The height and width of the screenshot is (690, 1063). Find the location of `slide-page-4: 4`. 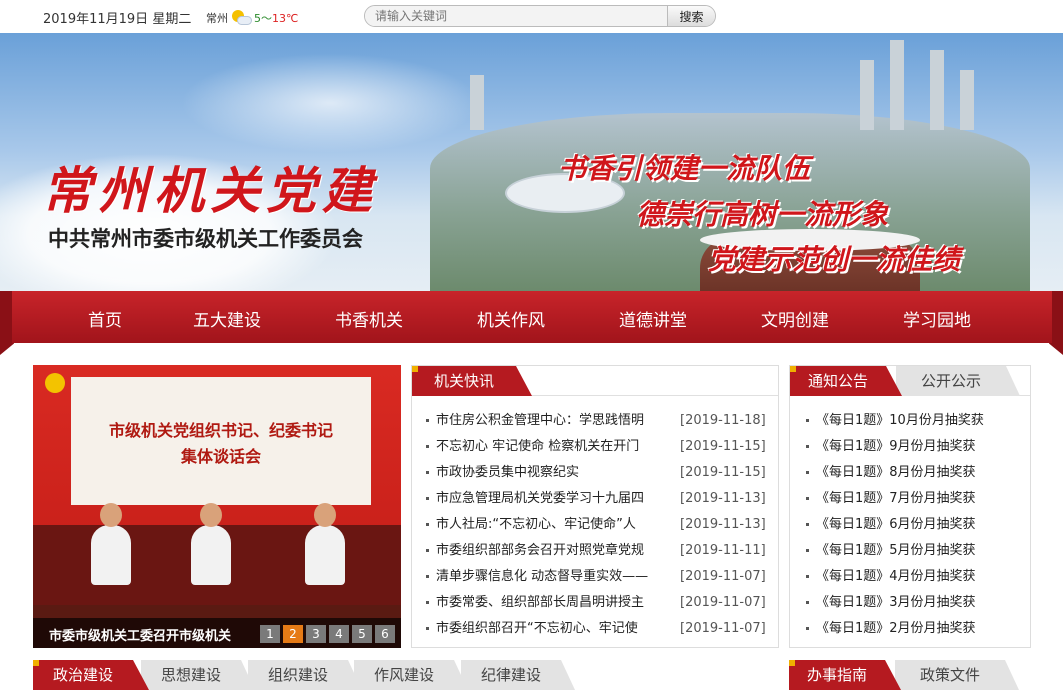

slide-page-4: 4 is located at coordinates (339, 634).